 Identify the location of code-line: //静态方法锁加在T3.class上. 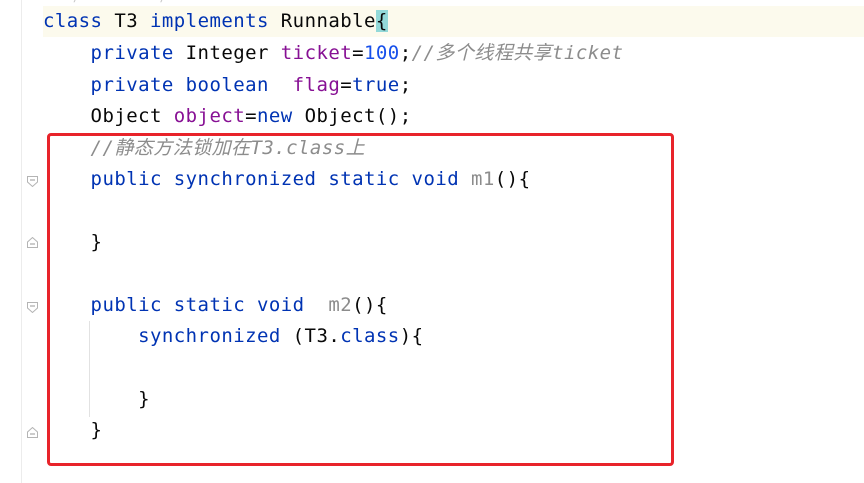
(204, 148).